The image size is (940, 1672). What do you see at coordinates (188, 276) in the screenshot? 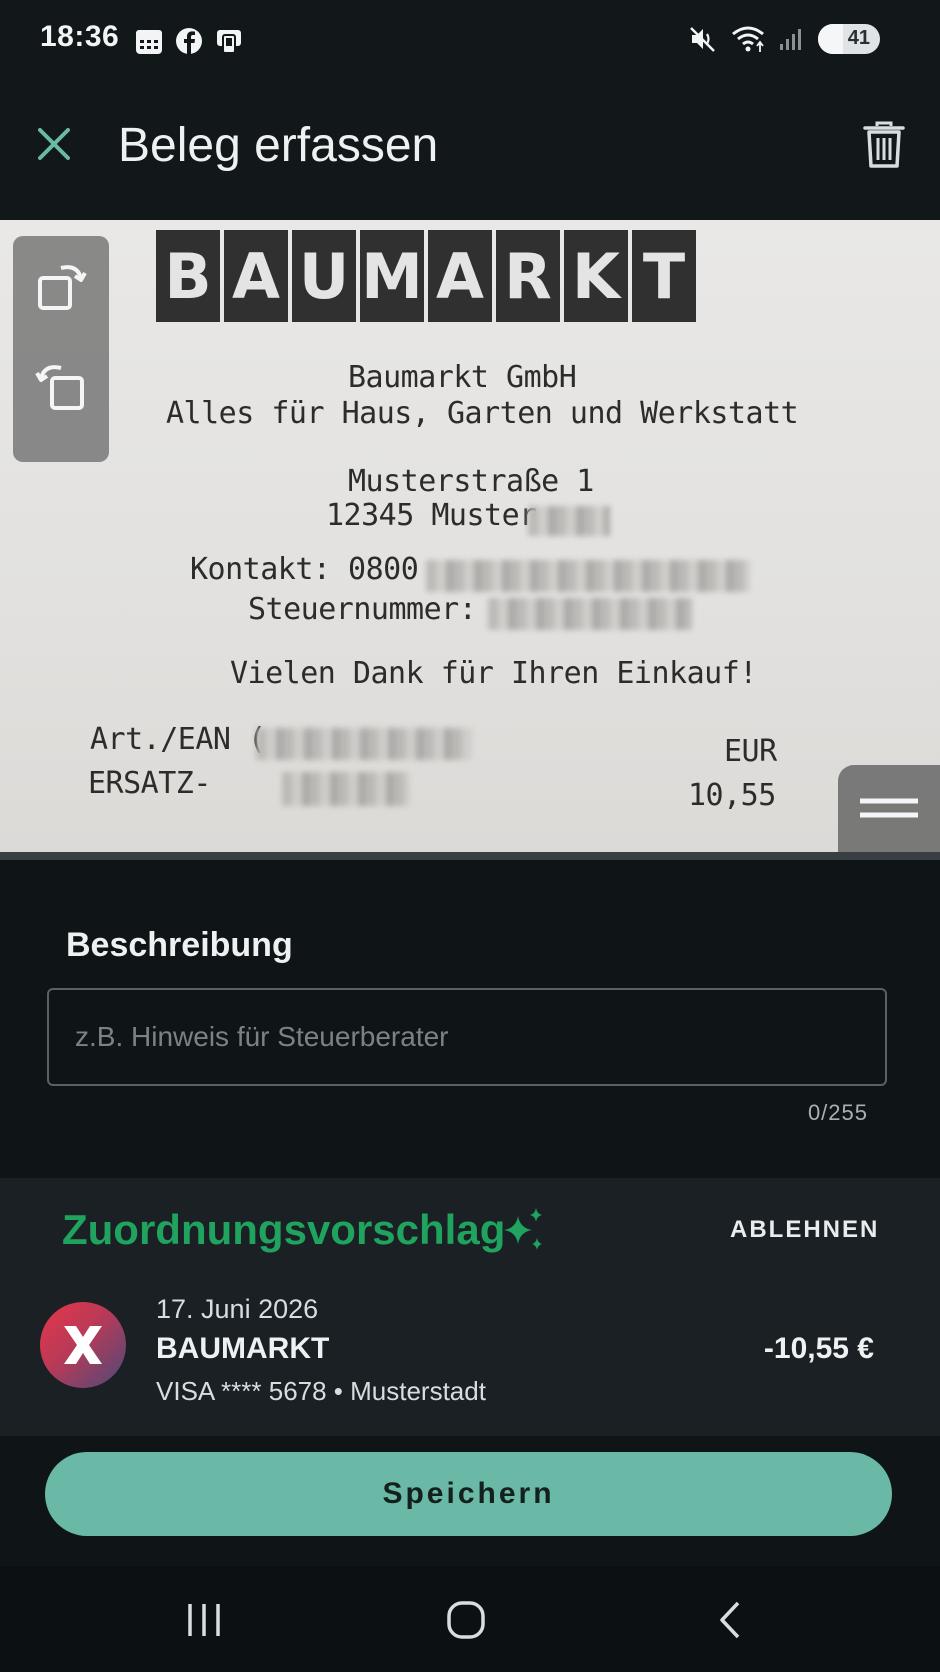
I see `logo-letter: B` at bounding box center [188, 276].